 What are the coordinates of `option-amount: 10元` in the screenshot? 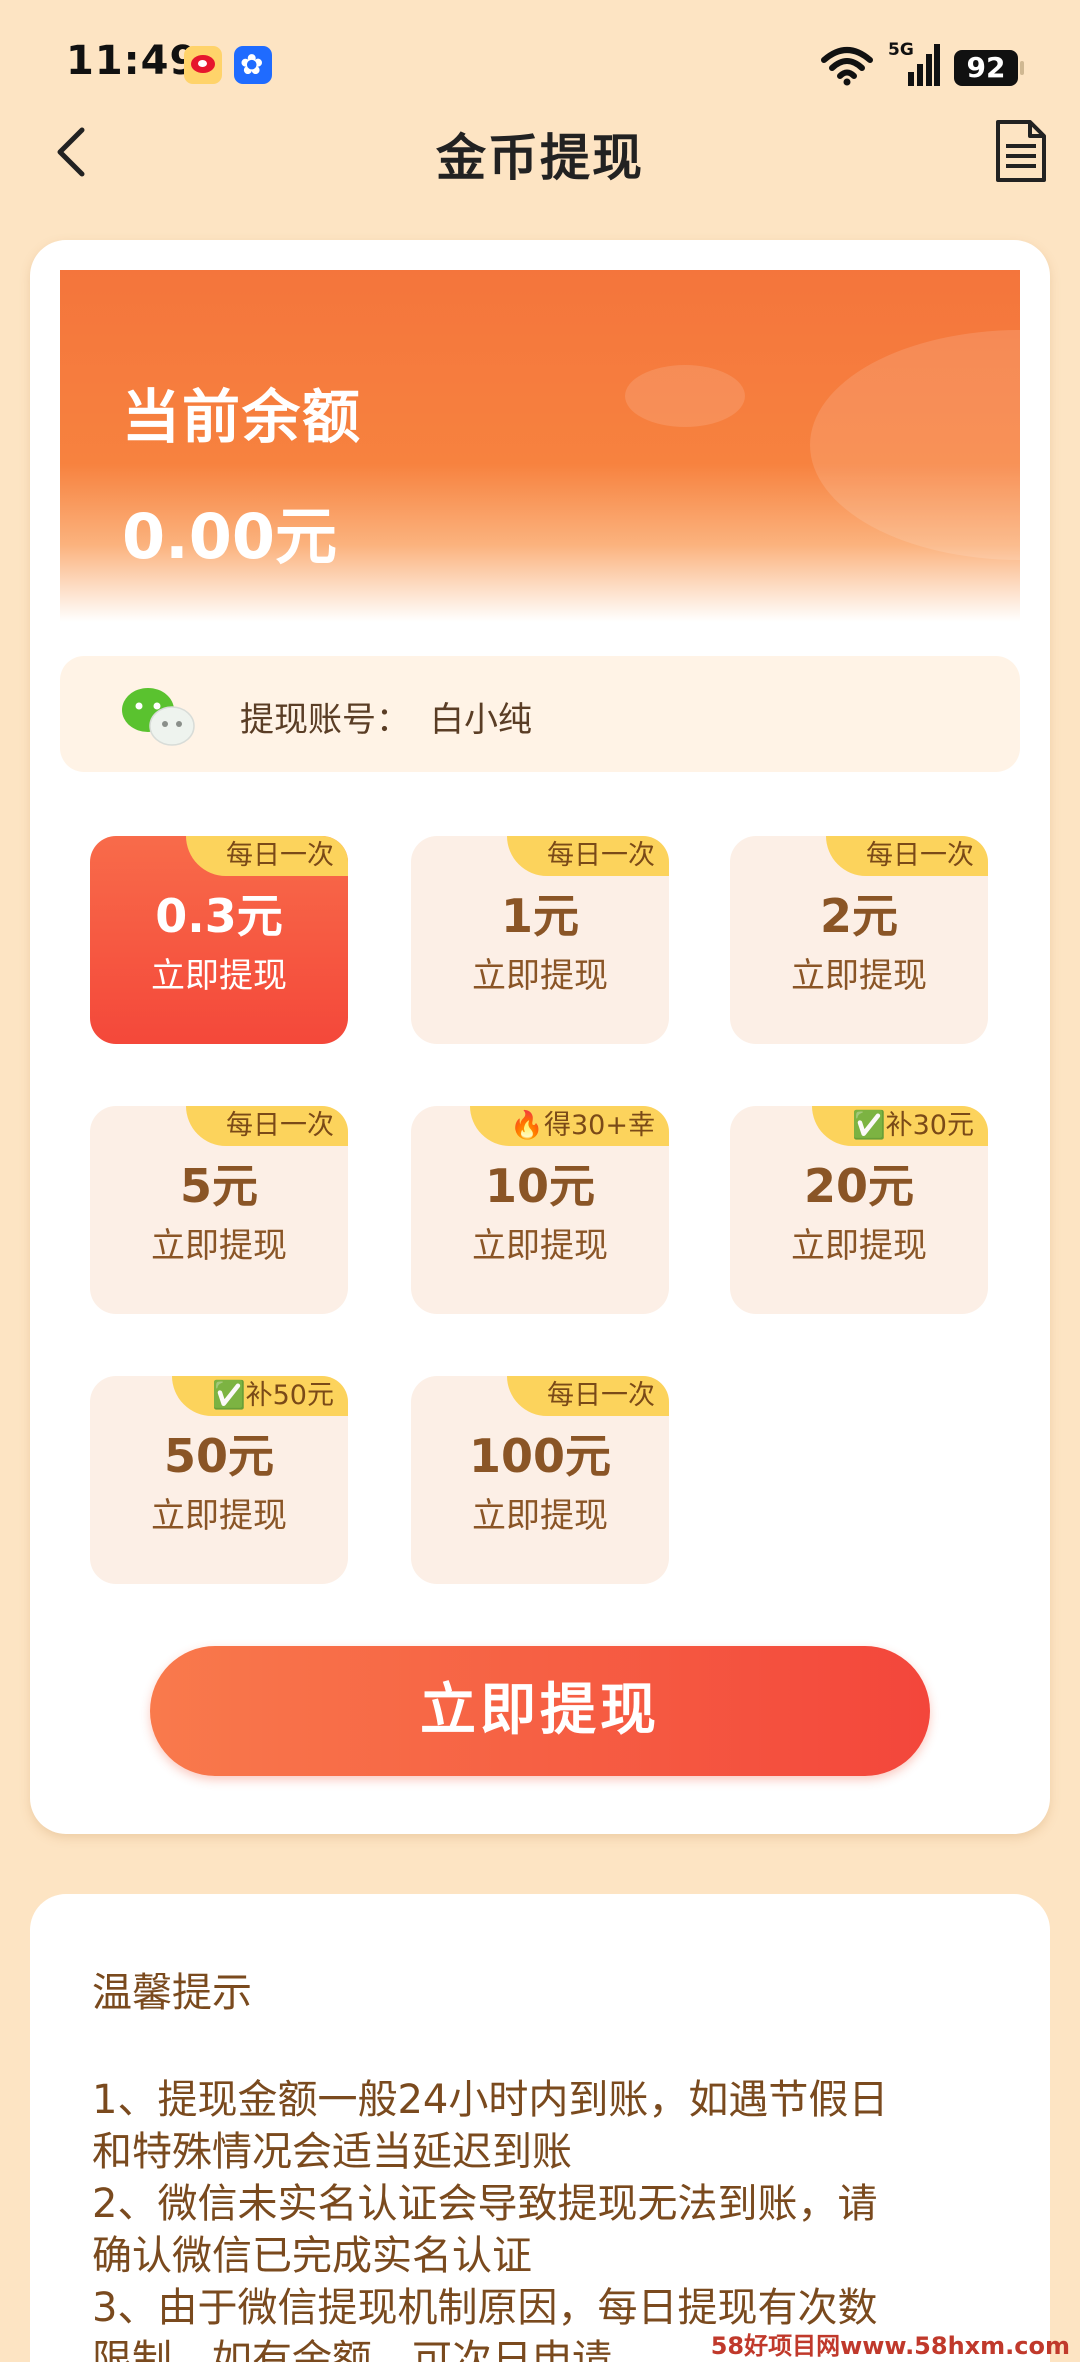 It's located at (539, 1186).